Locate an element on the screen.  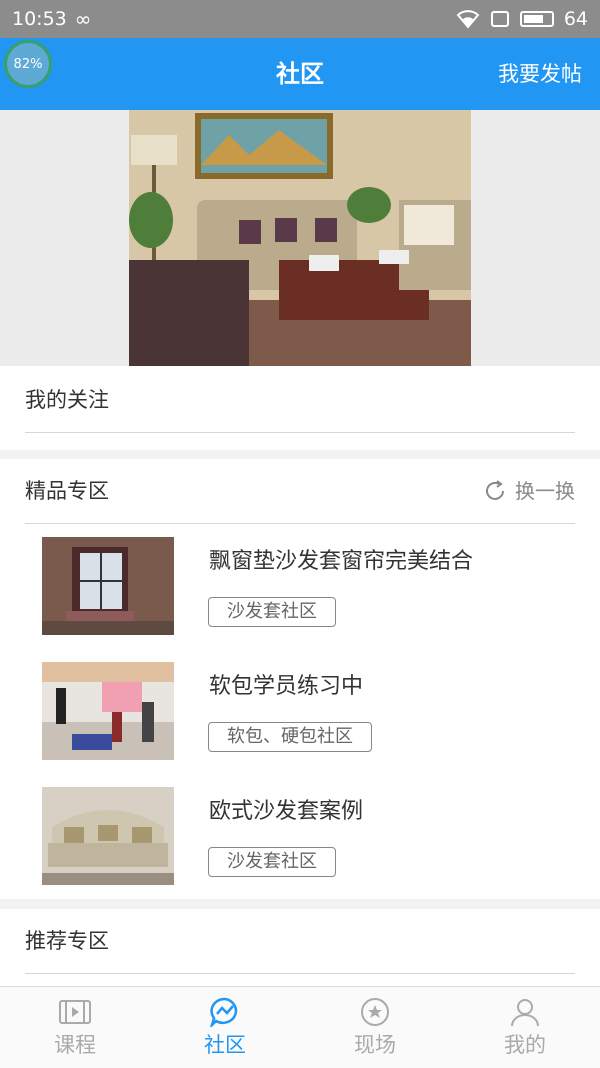
tab-label: 我的 is located at coordinates (525, 1045).